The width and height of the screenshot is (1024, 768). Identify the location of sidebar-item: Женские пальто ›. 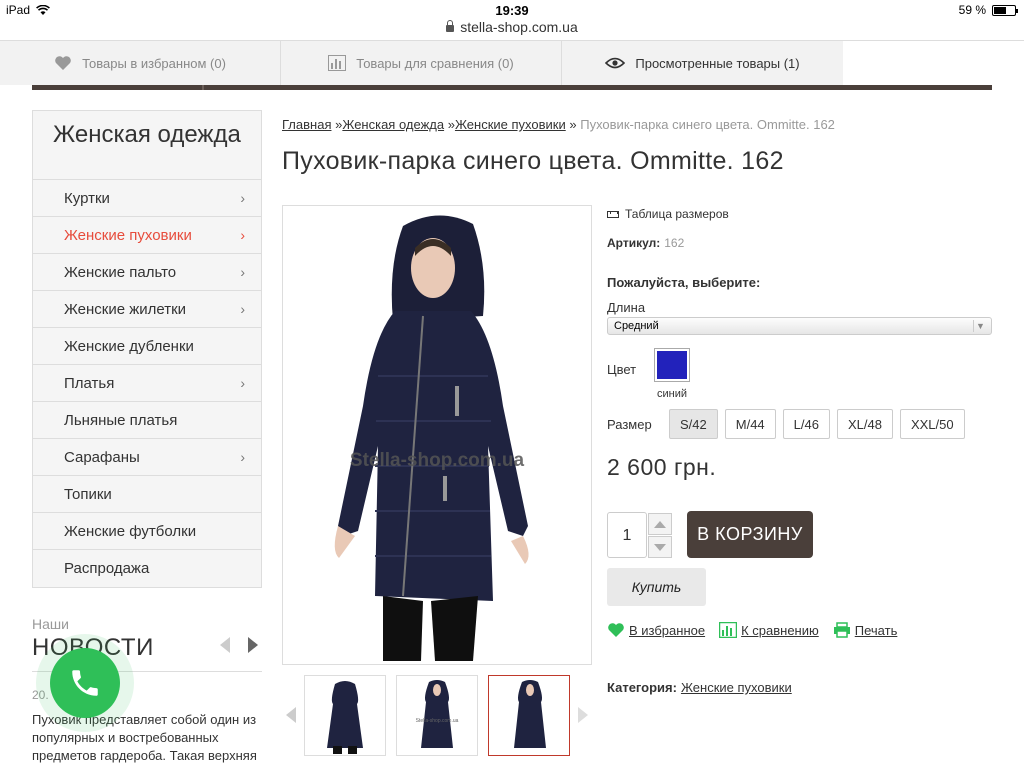
(147, 272).